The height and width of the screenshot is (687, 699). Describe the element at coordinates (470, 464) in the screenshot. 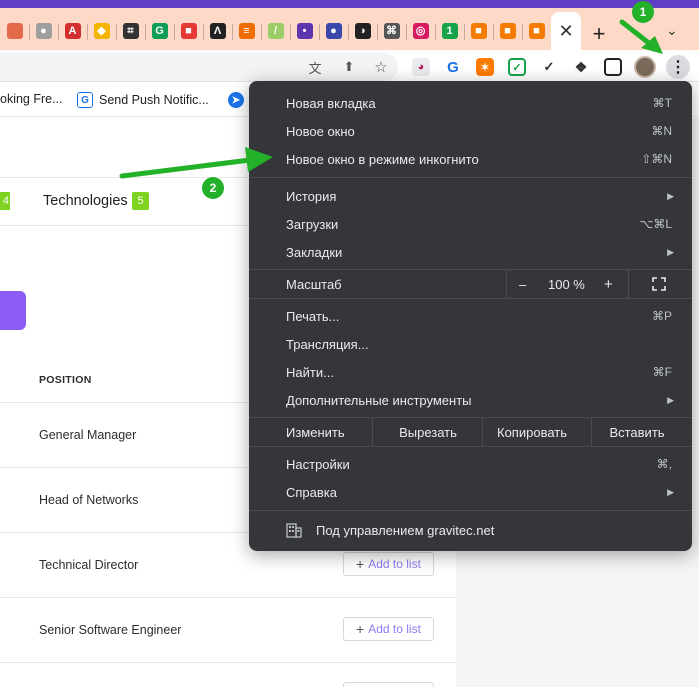

I see `menu-item-settings: Настройки ⌘,` at that location.